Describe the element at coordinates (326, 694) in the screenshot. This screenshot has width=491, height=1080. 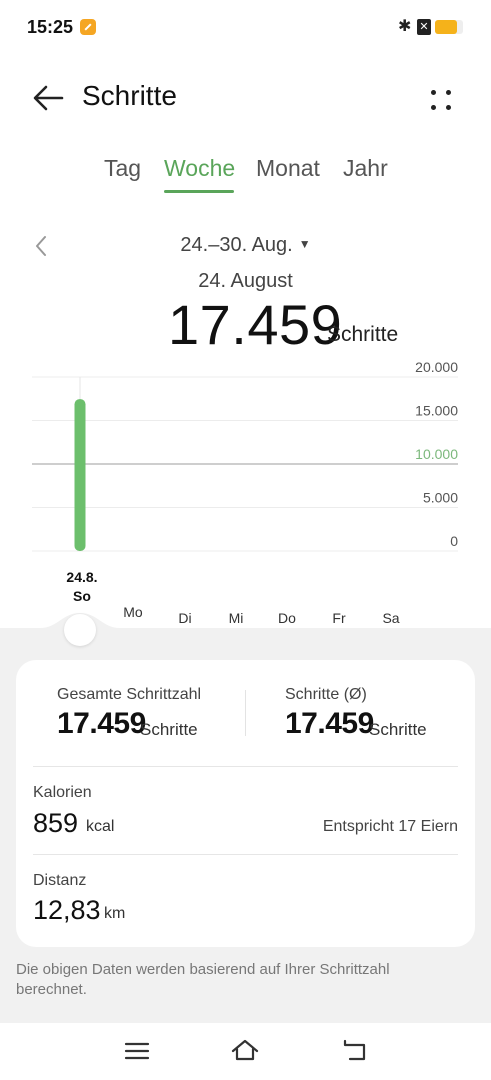
I see `average-steps-label: Schritte (Ø)` at that location.